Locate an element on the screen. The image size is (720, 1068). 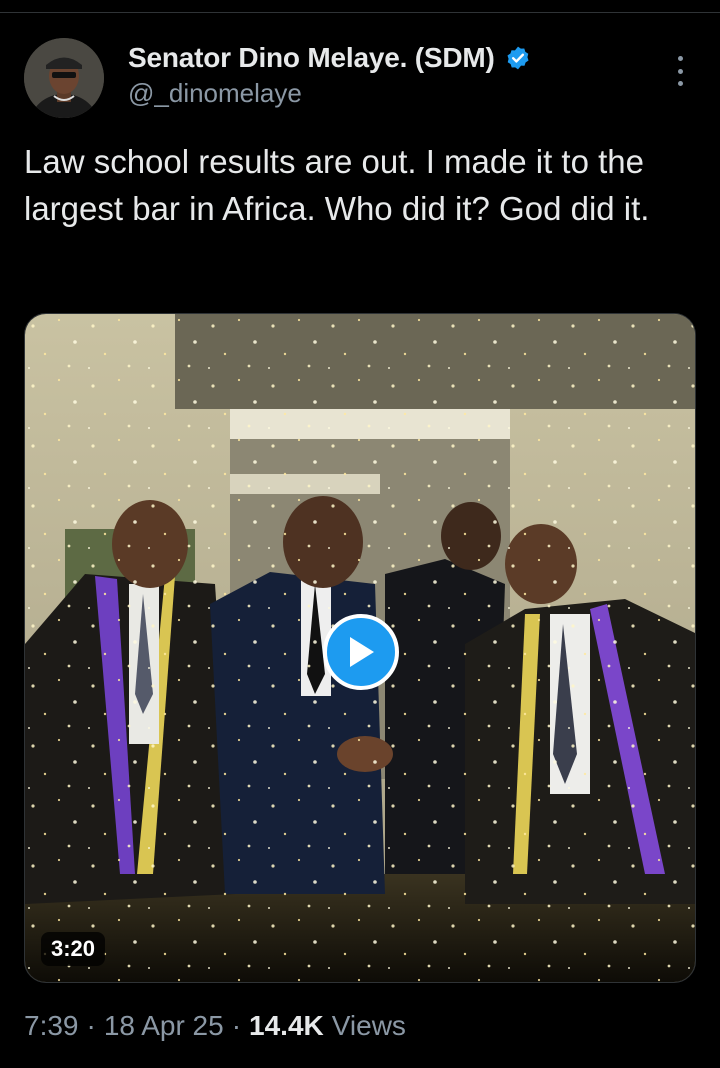
views-label: Views is located at coordinates (368, 1025).